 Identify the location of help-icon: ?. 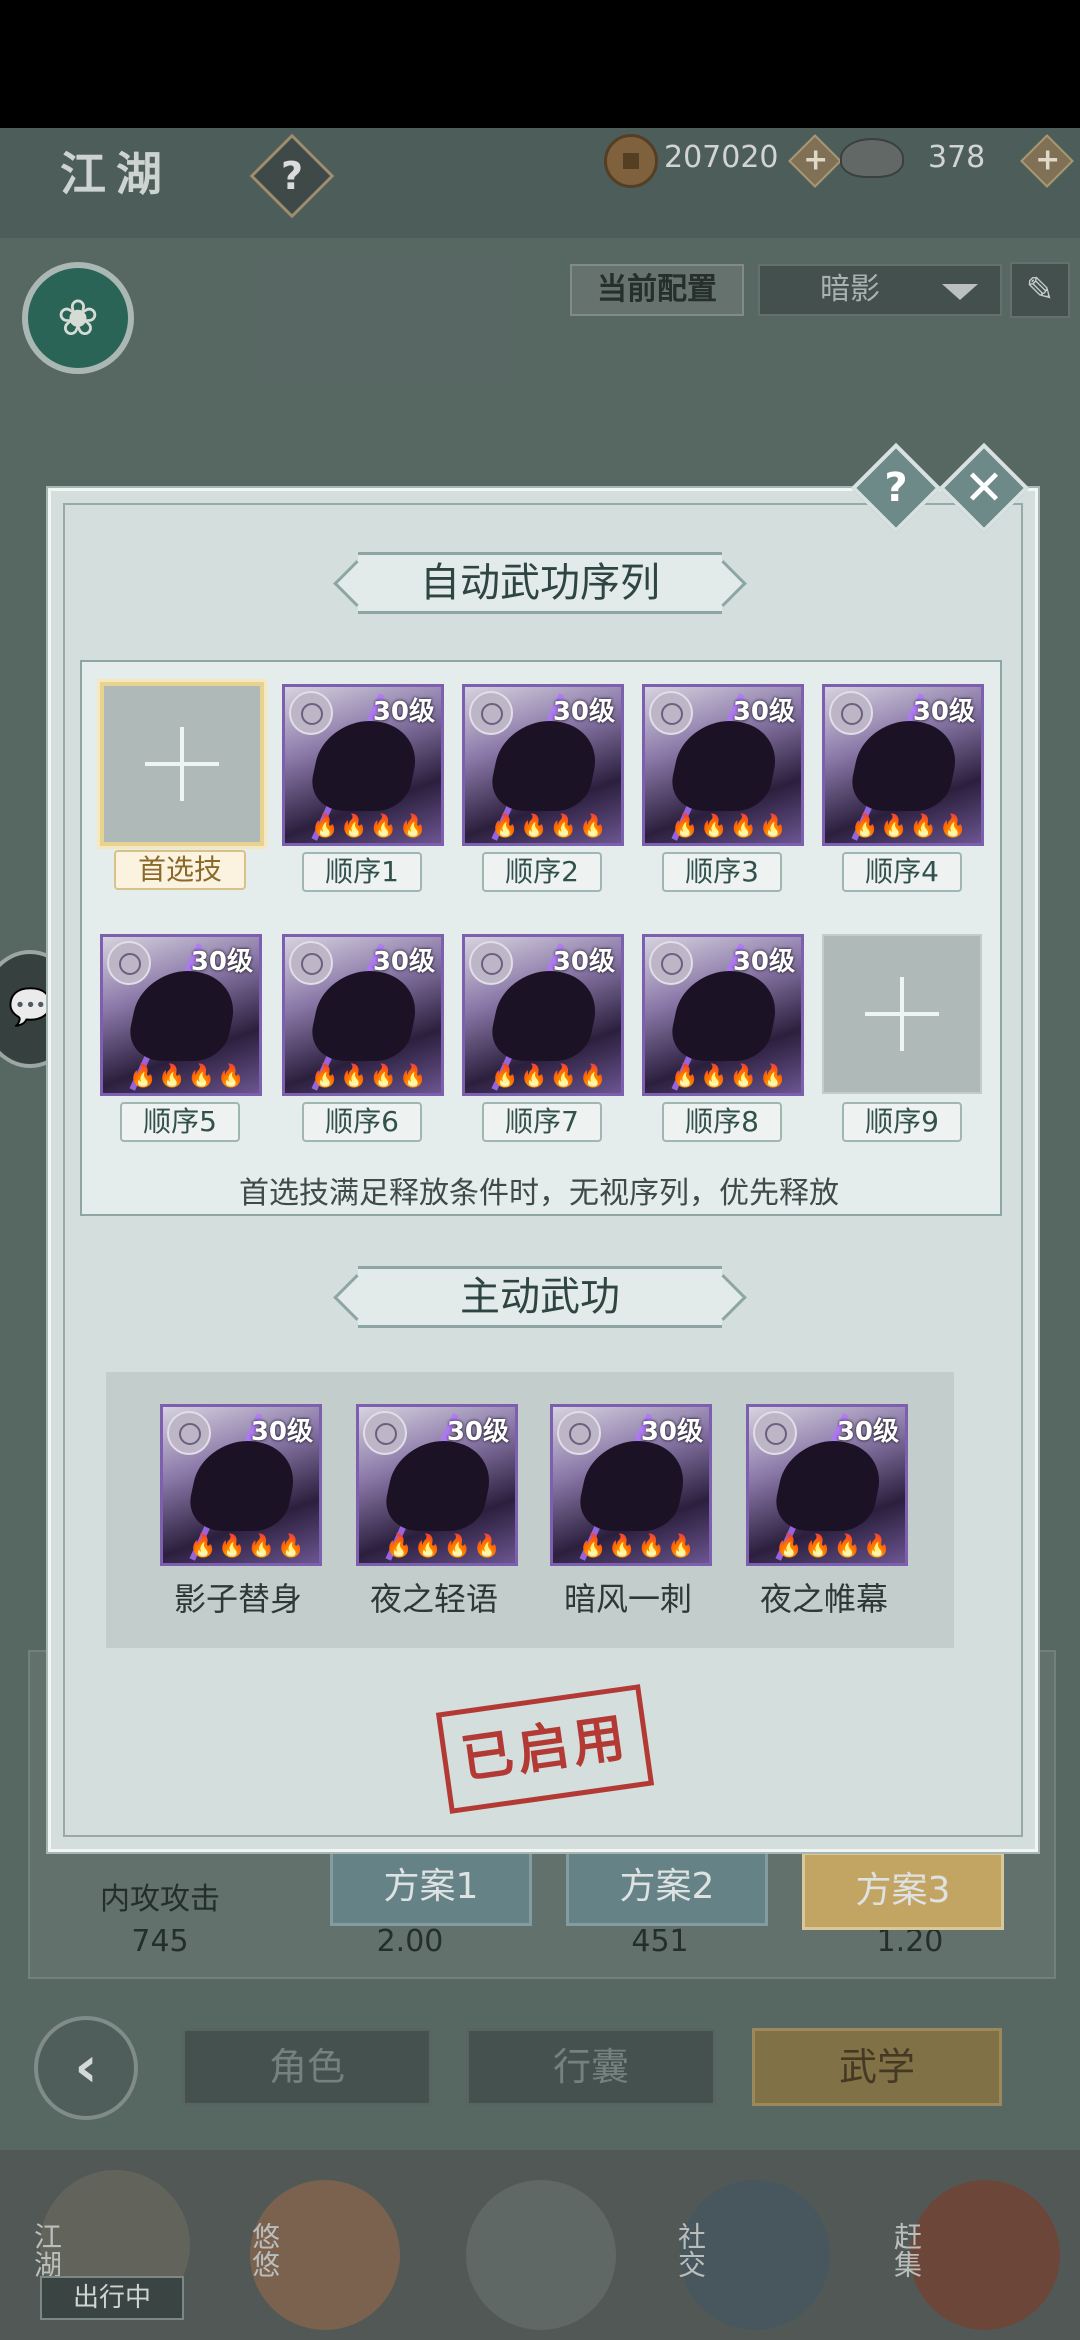
(896, 488).